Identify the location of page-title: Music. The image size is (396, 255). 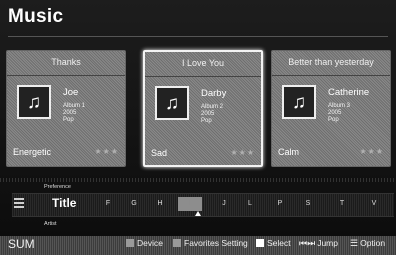
(36, 16).